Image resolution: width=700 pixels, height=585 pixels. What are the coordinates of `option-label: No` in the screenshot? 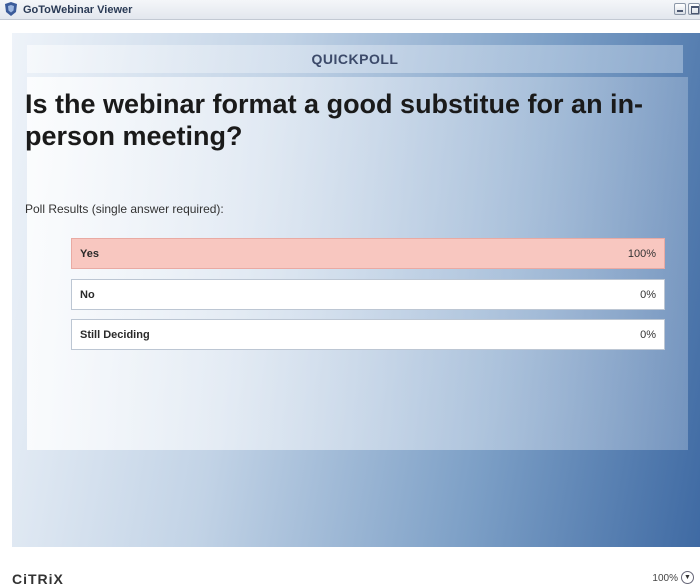 It's located at (87, 294).